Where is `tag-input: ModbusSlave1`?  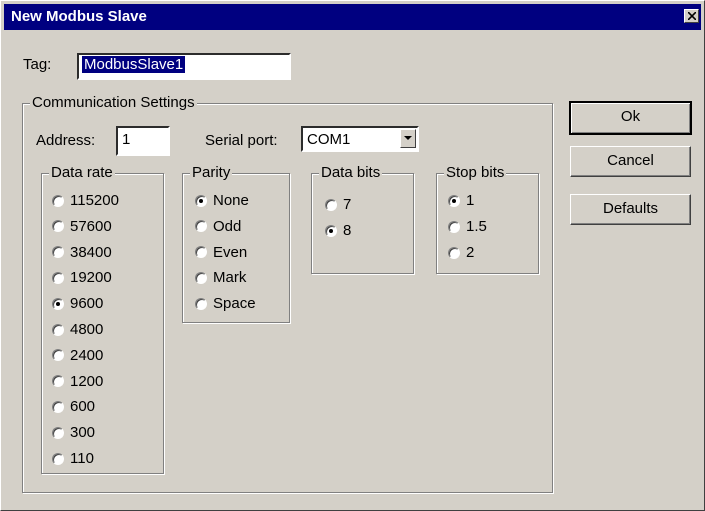
tag-input: ModbusSlave1 is located at coordinates (184, 66).